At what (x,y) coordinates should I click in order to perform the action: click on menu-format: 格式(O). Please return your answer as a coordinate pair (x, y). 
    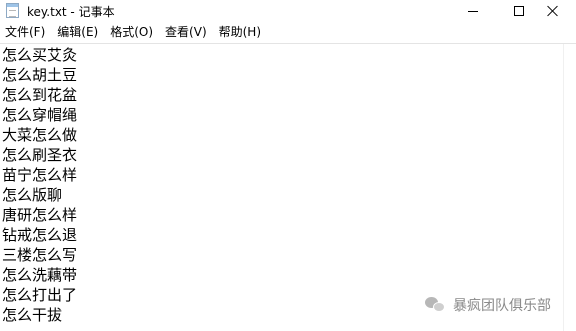
    Looking at the image, I should click on (131, 32).